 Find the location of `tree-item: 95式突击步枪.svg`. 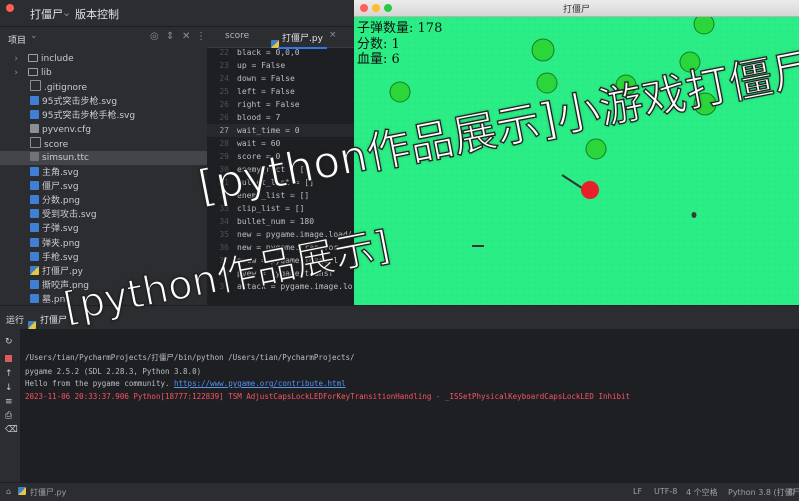

tree-item: 95式突击步枪.svg is located at coordinates (103, 102).